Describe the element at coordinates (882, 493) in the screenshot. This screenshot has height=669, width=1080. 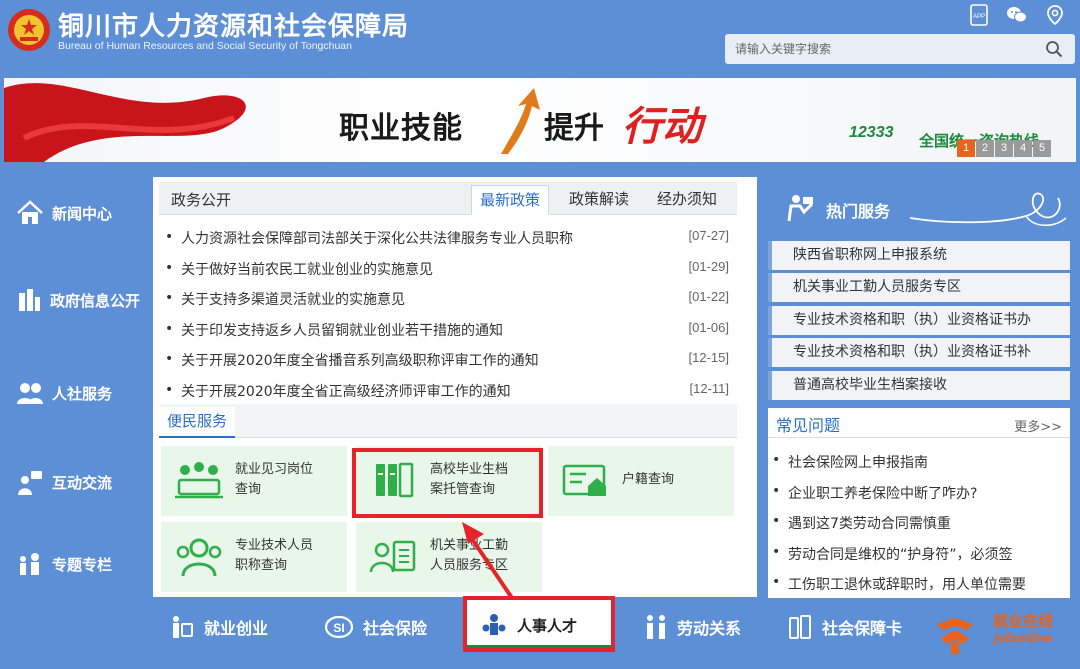
I see `faq-text: 企业职工养老保险中断了咋办?` at that location.